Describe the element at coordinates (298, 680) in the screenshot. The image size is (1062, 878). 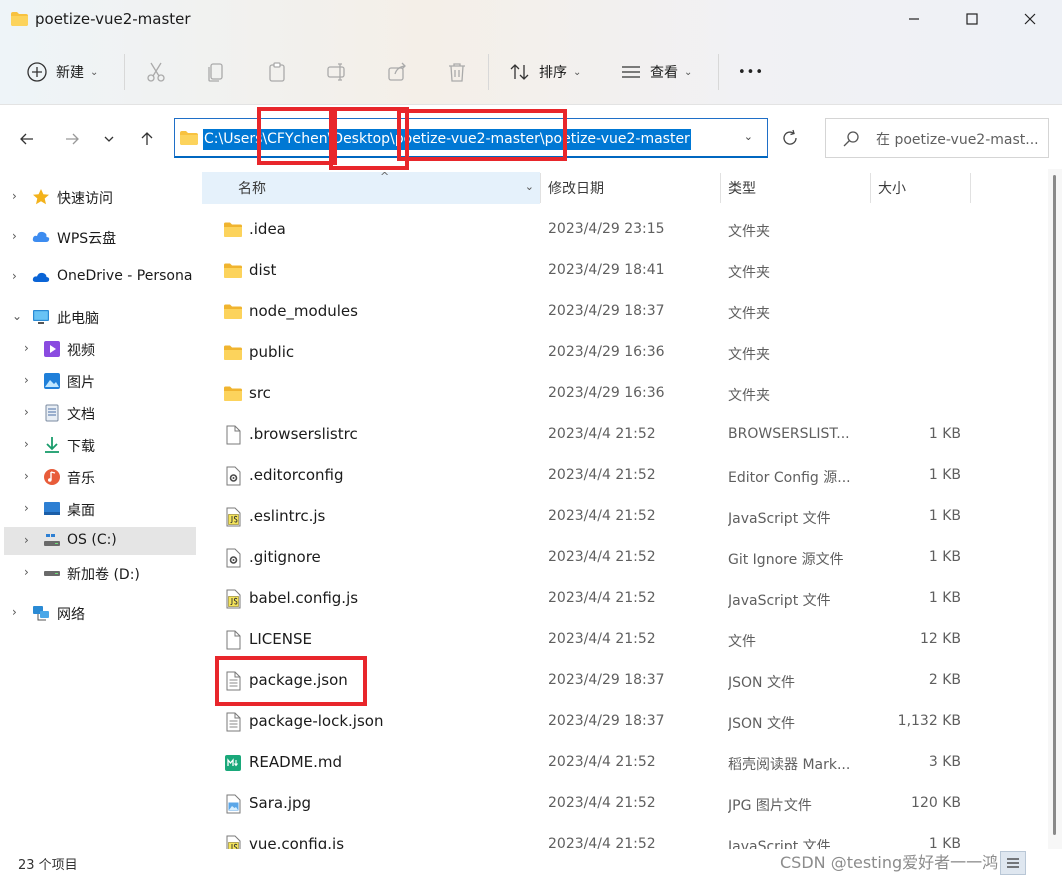
I see `file-name: package.json` at that location.